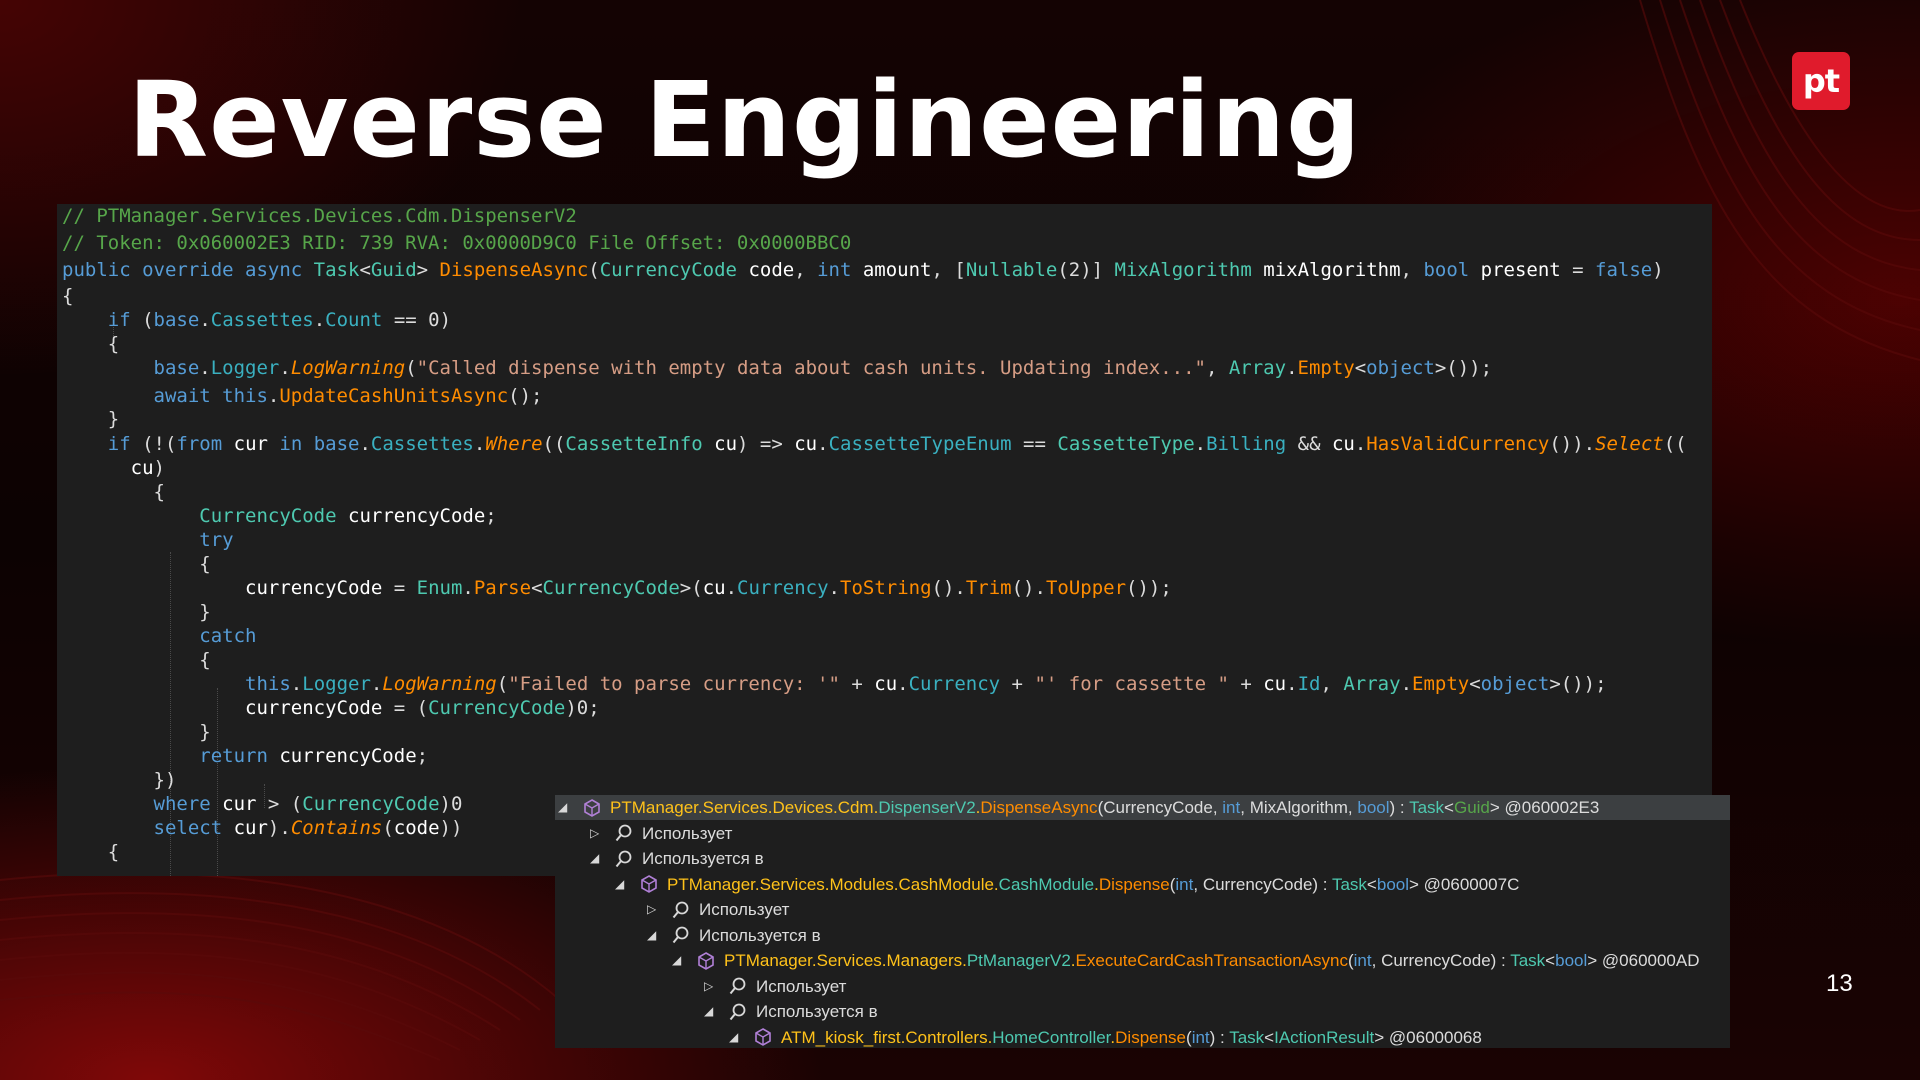  What do you see at coordinates (1160, 807) in the screenshot?
I see `tree-token: (CurrencyCode,` at bounding box center [1160, 807].